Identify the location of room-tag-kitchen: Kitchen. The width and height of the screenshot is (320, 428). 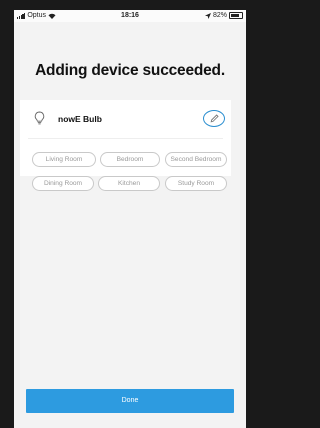
(129, 183).